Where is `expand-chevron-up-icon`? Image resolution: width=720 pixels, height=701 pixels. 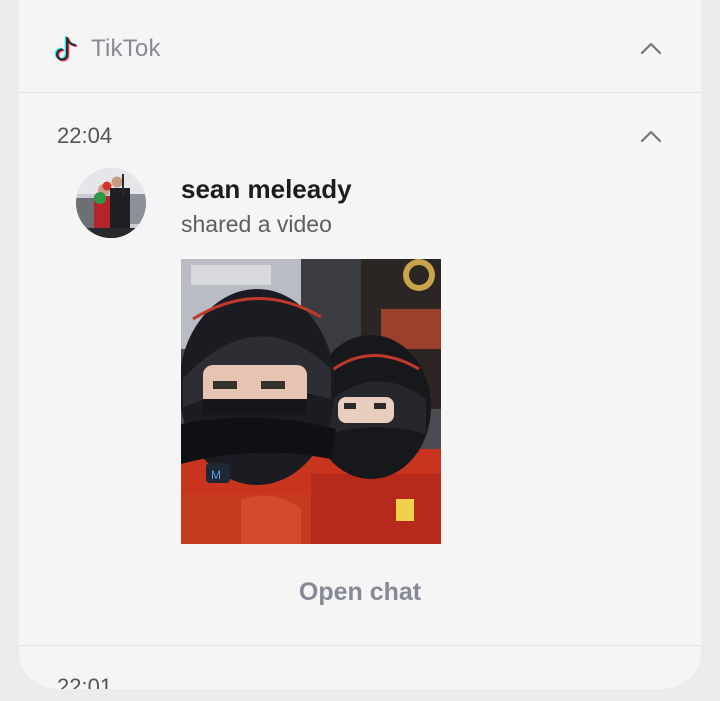 expand-chevron-up-icon is located at coordinates (651, 136).